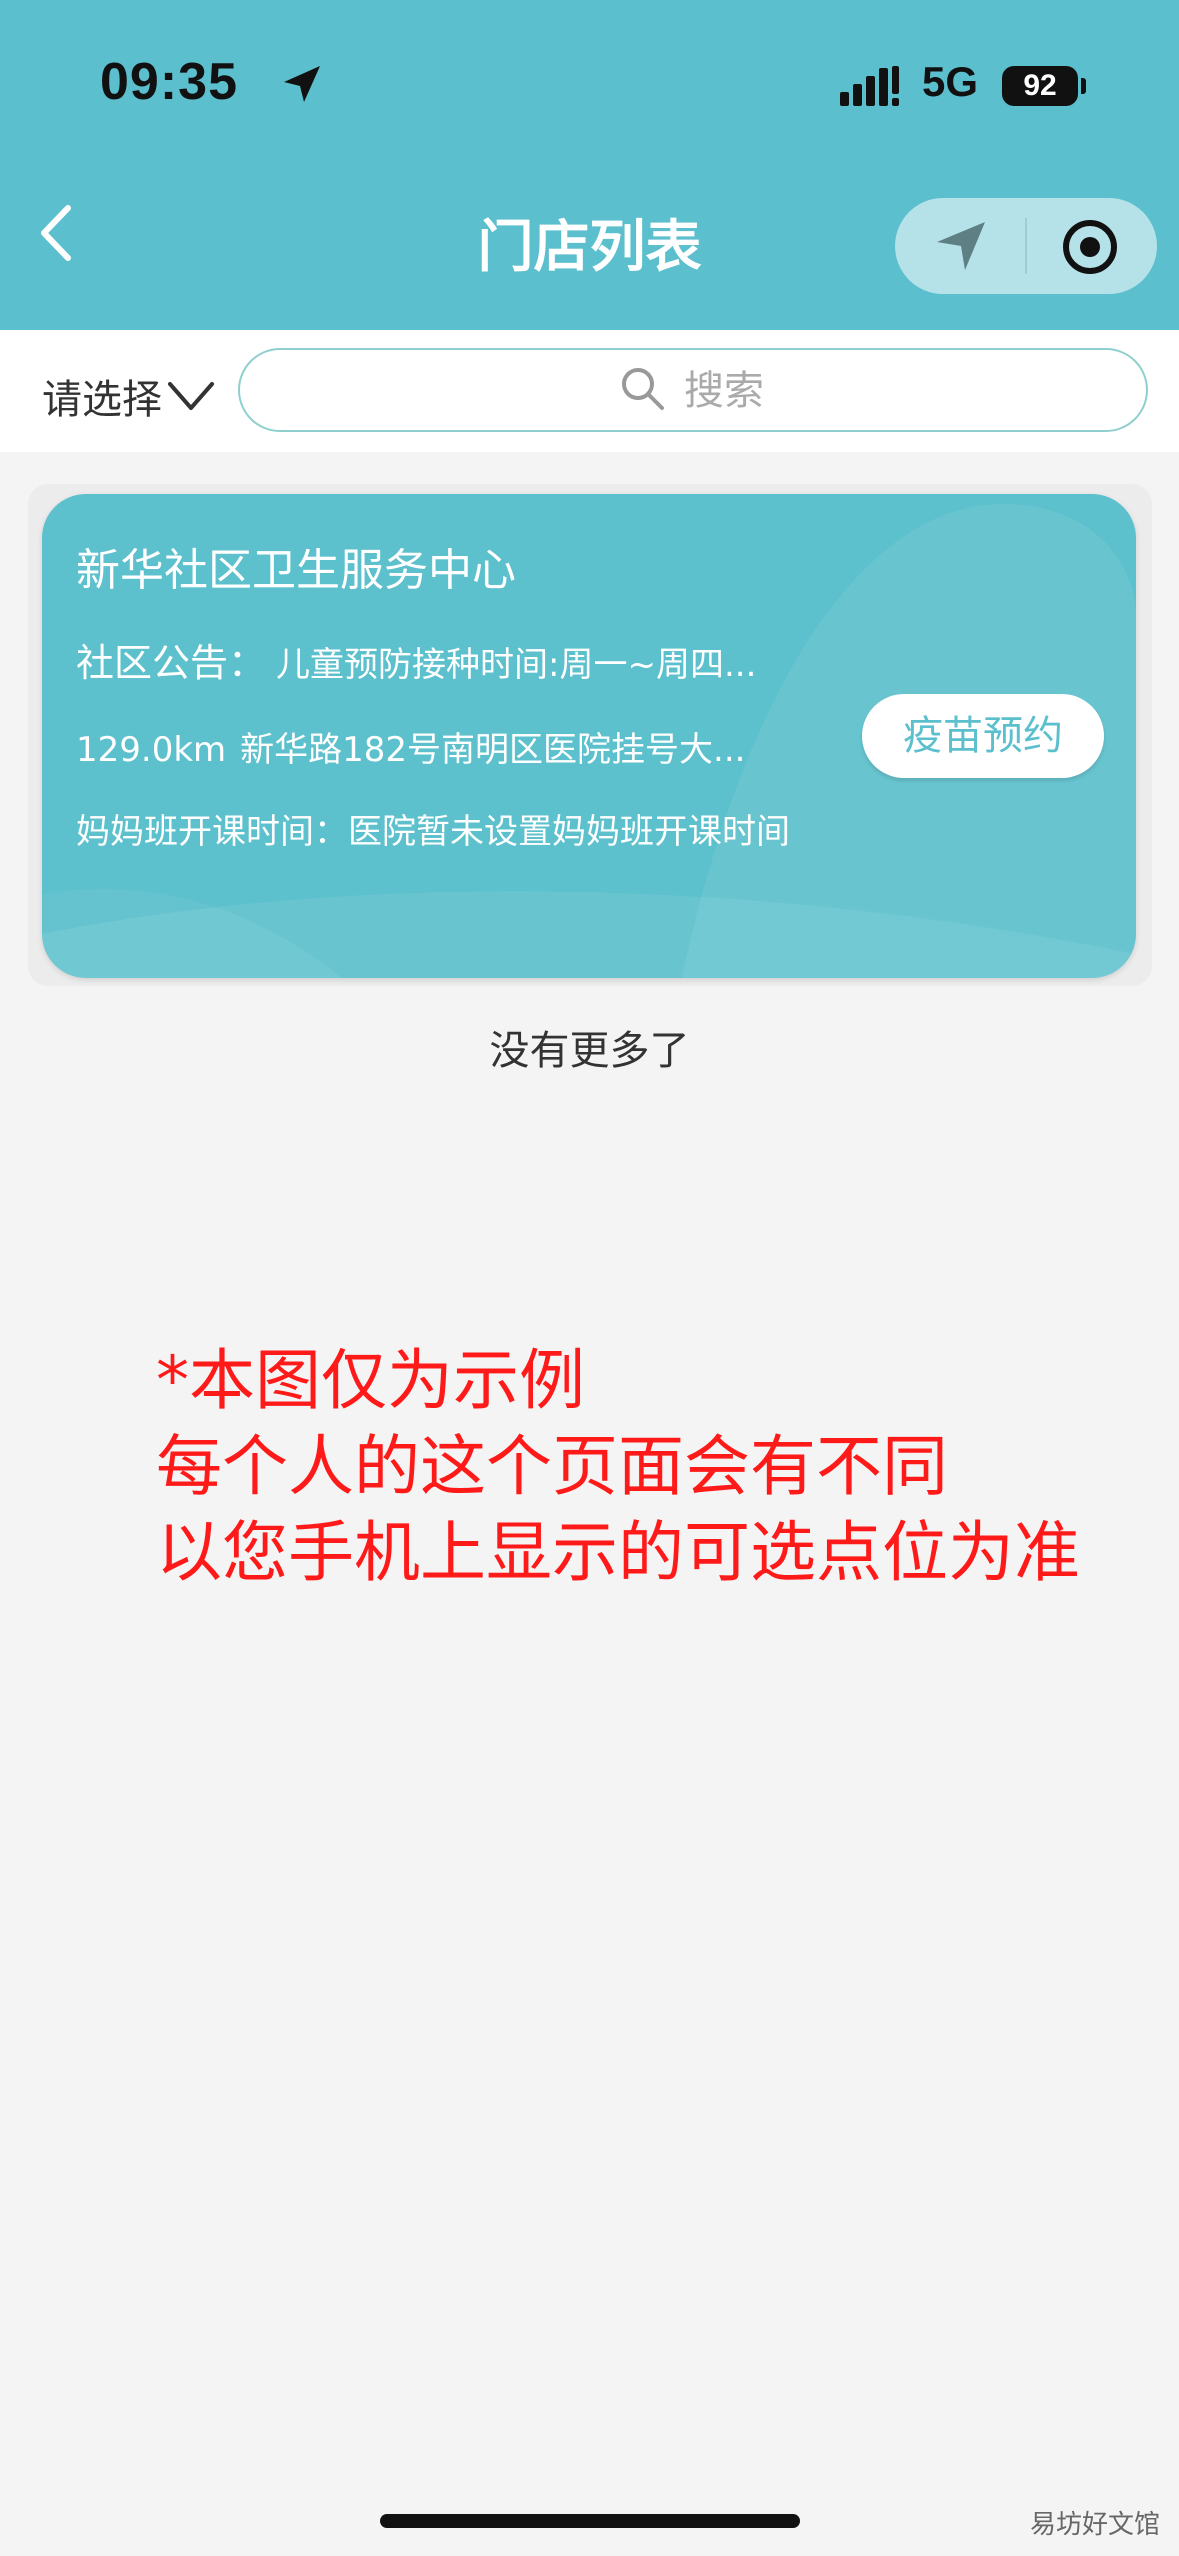 The image size is (1179, 2556). I want to click on capsule-divider, so click(1026, 246).